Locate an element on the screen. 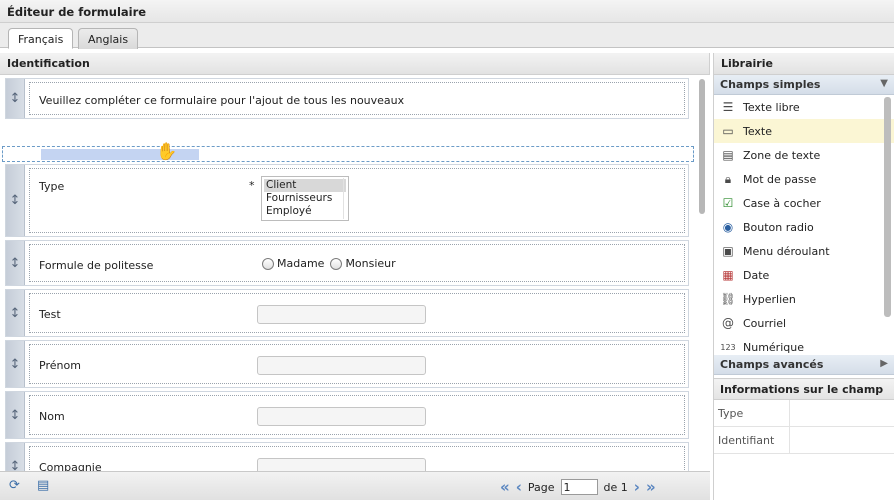 This screenshot has width=894, height=500. form-row: ↕ Test is located at coordinates (347, 313).